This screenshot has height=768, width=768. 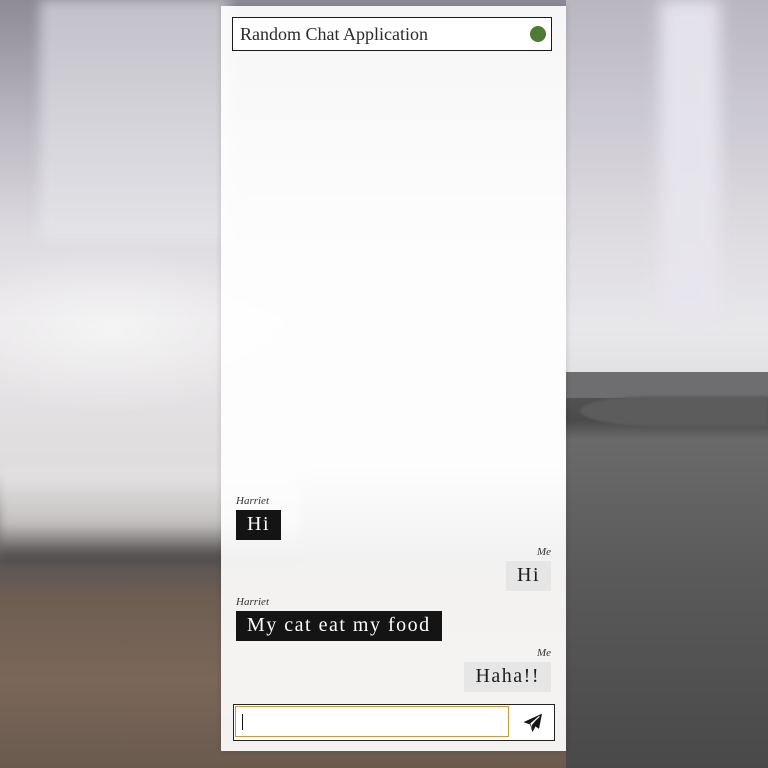 What do you see at coordinates (667, 385) in the screenshot?
I see `background-mug-rim` at bounding box center [667, 385].